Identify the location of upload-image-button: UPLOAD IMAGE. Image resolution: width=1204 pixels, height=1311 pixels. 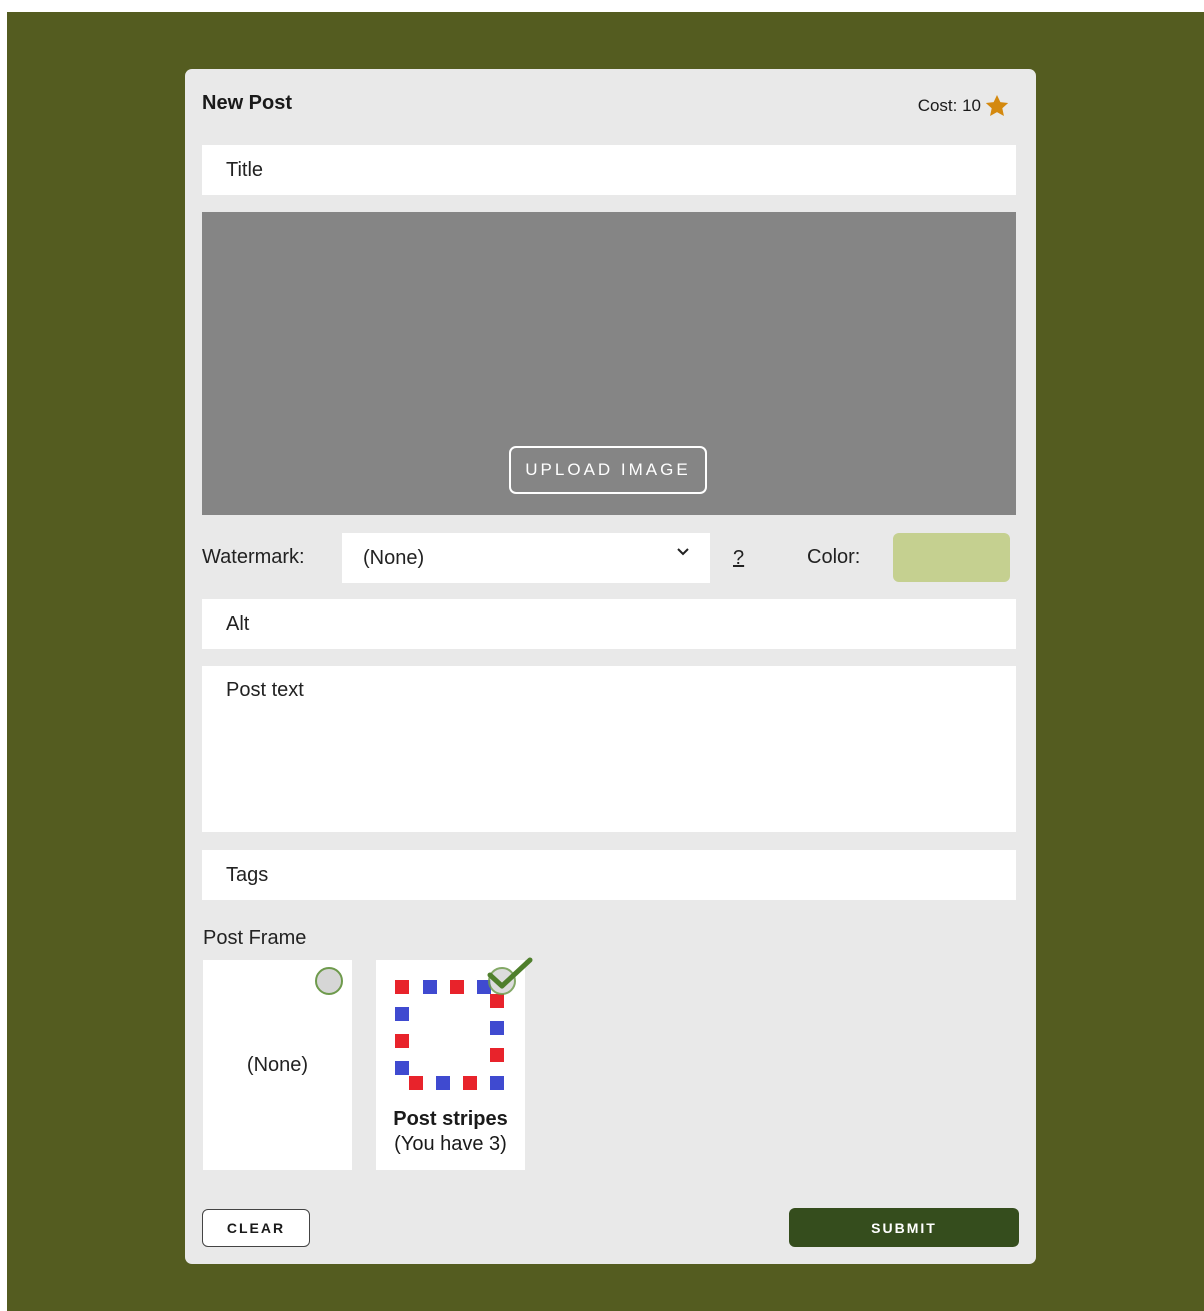
(608, 470).